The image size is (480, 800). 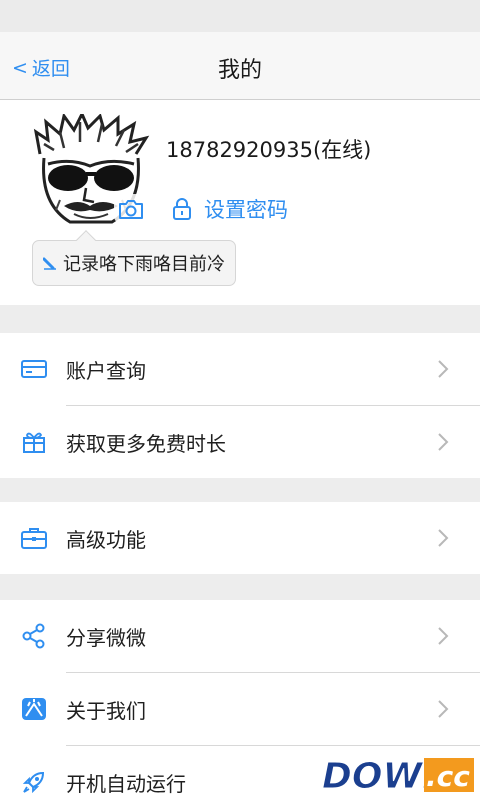 I want to click on status-bar, so click(x=240, y=16).